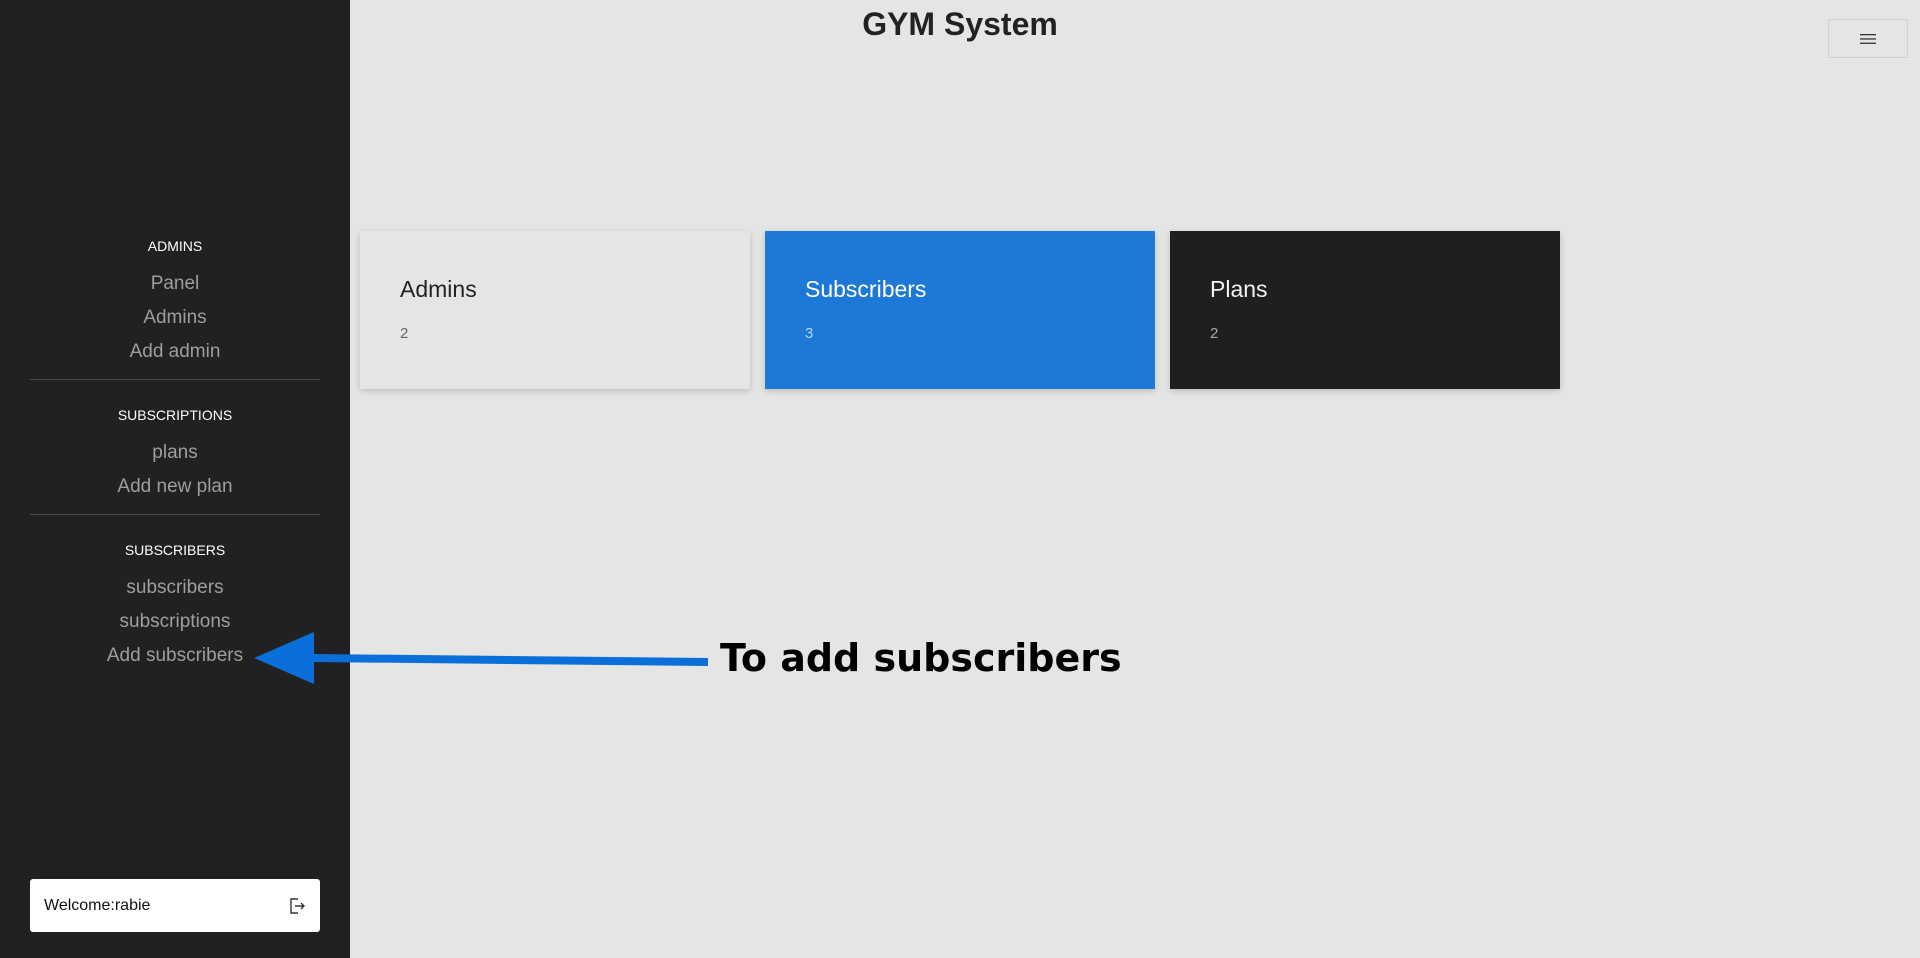 Image resolution: width=1920 pixels, height=958 pixels. I want to click on nav-section-subscriptions: SUBSCRIPTIONS plans Add new plan, so click(175, 455).